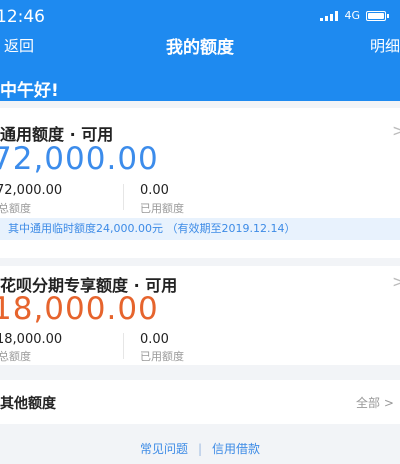  I want to click on general-total-value: 72,000.00, so click(31, 190).